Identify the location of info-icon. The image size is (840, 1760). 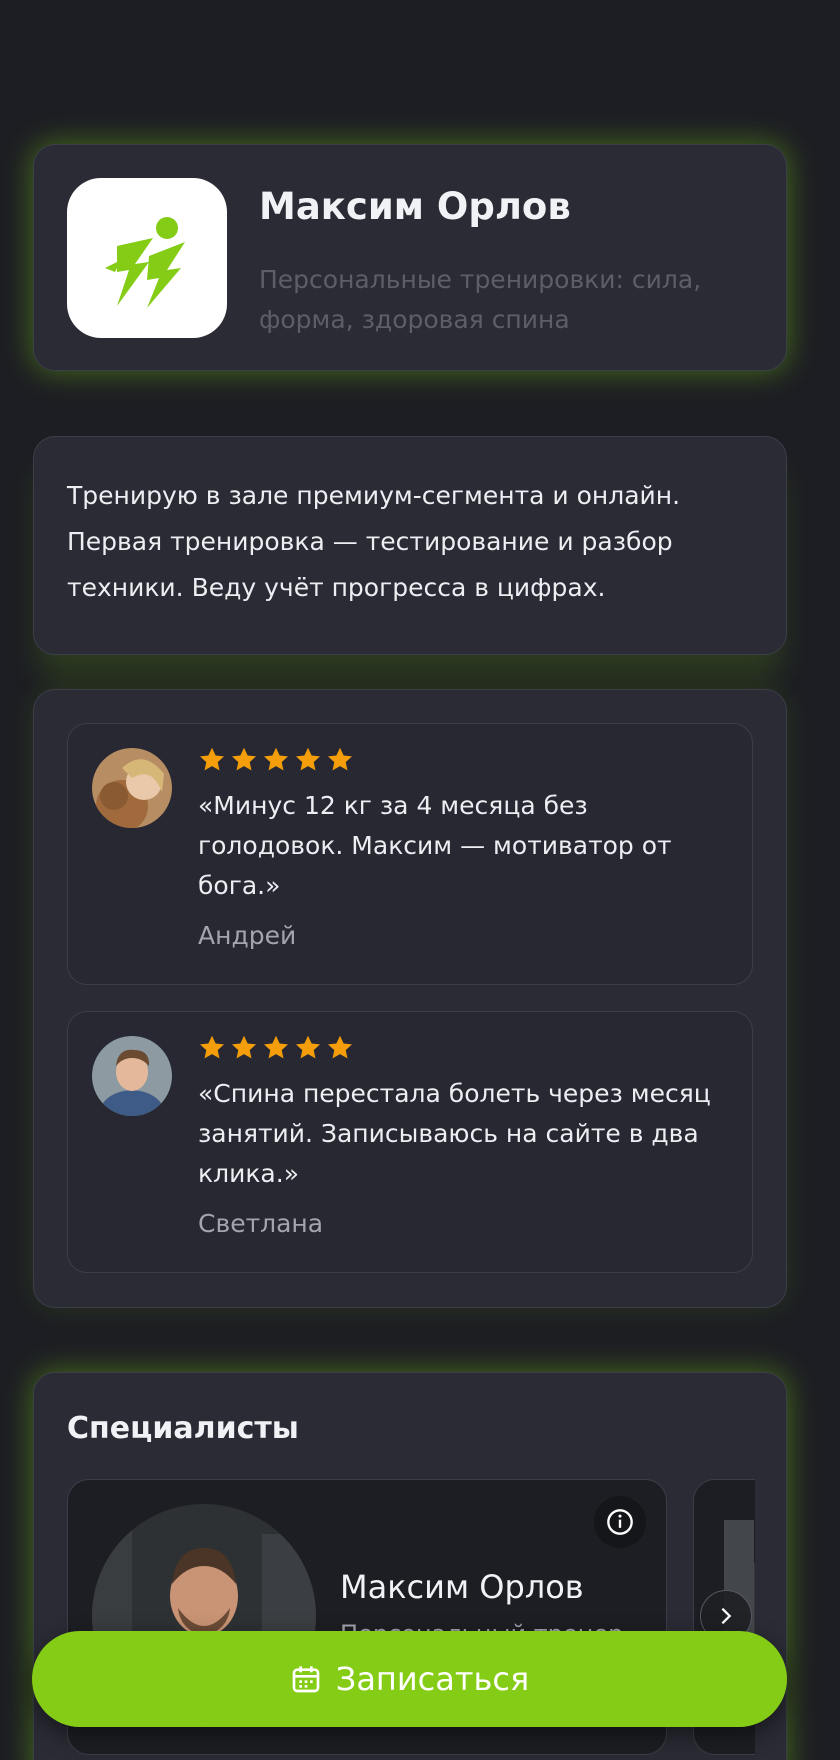
(620, 1522).